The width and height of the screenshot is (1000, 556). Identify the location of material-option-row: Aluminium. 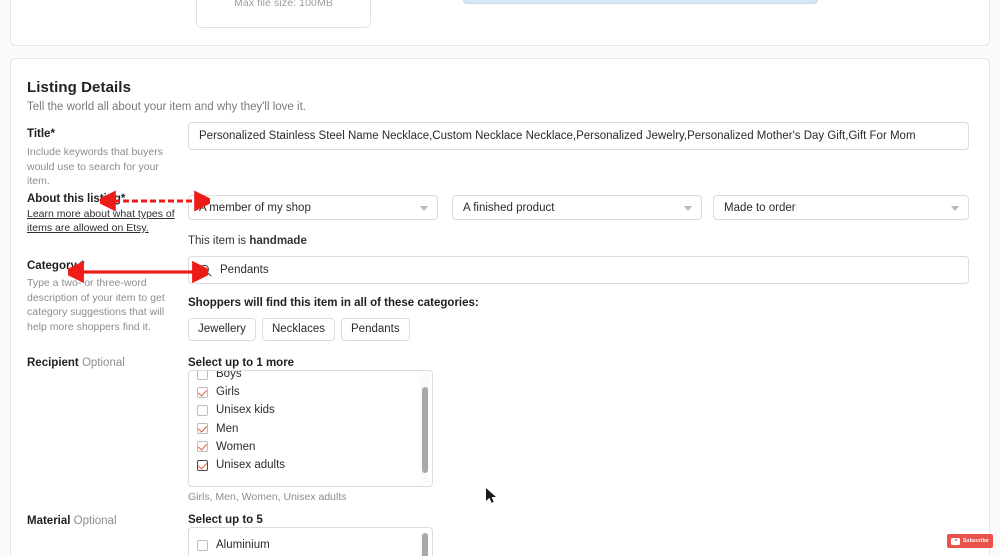
(310, 545).